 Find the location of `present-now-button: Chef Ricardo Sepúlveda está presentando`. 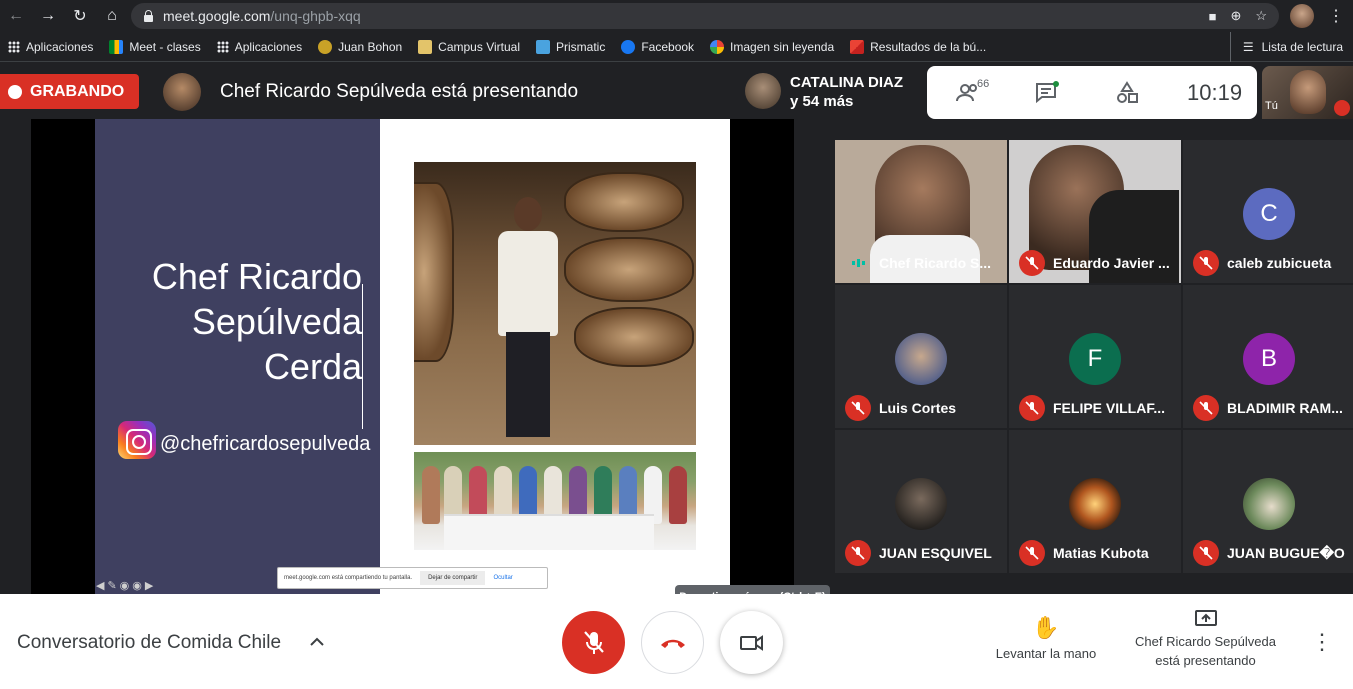

present-now-button: Chef Ricardo Sepúlveda está presentando is located at coordinates (1205, 638).